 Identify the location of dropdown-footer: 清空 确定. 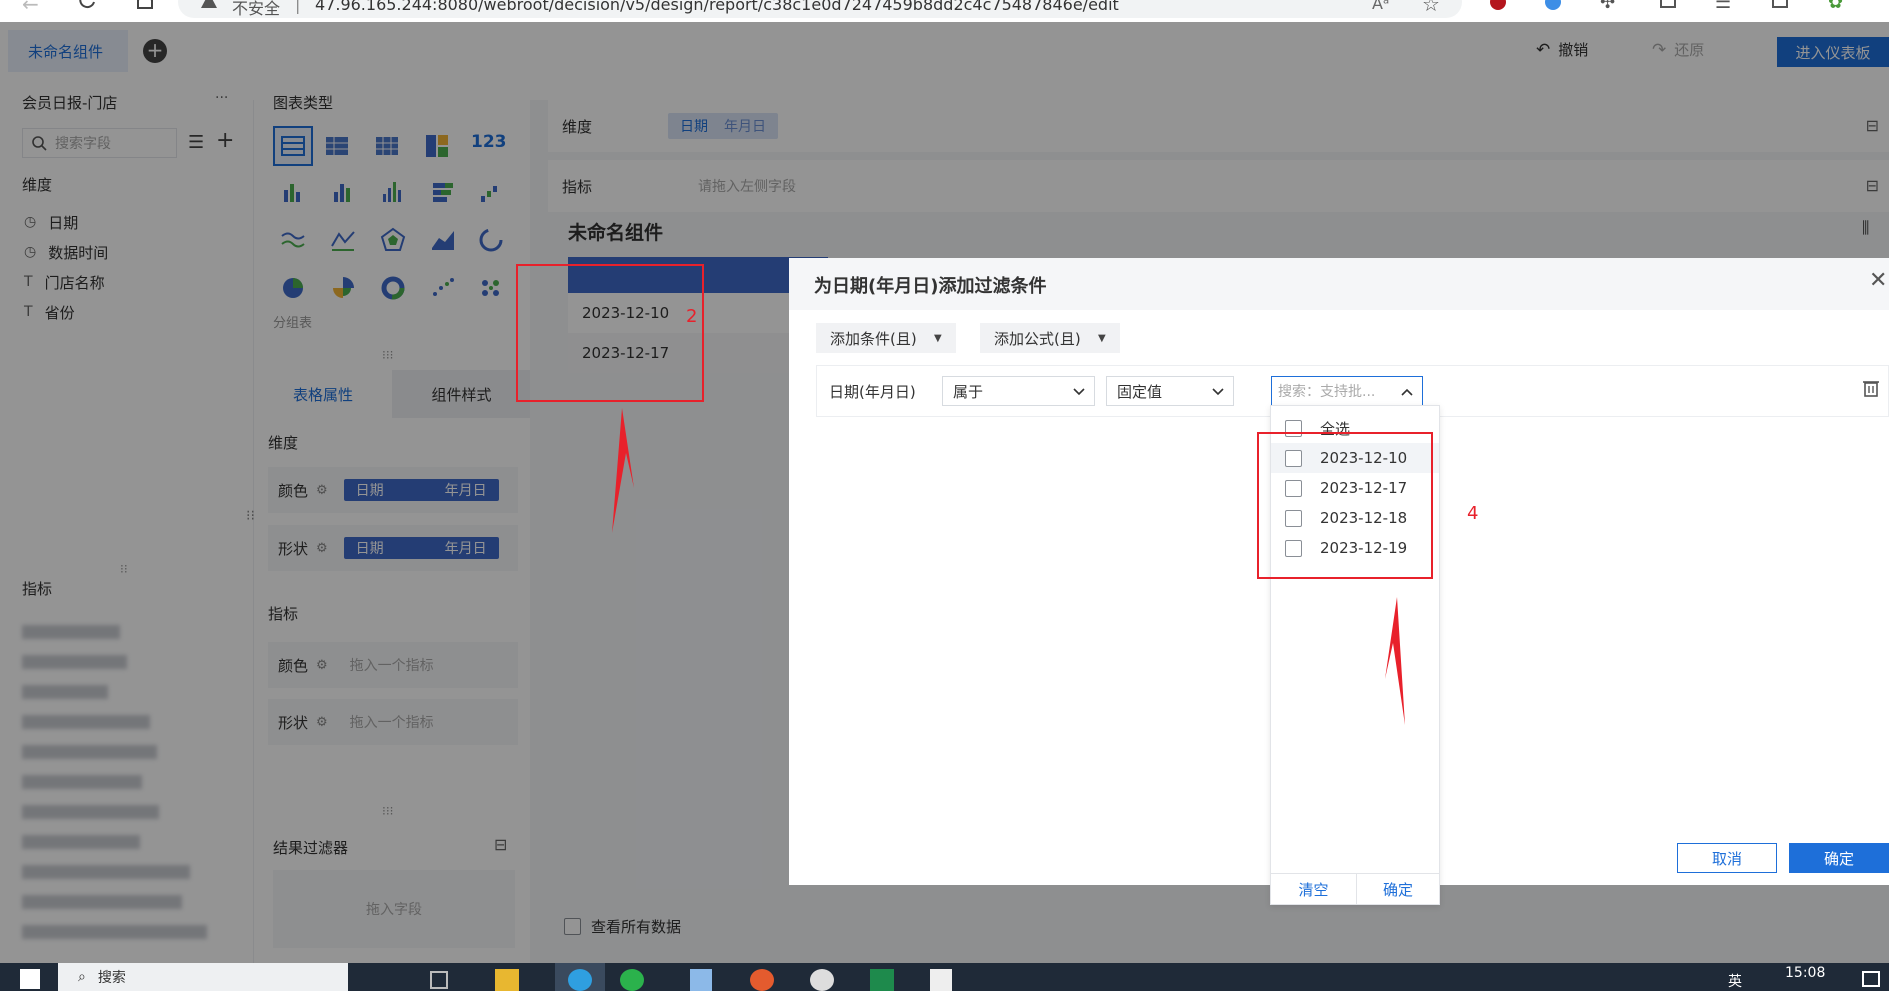
(1355, 888).